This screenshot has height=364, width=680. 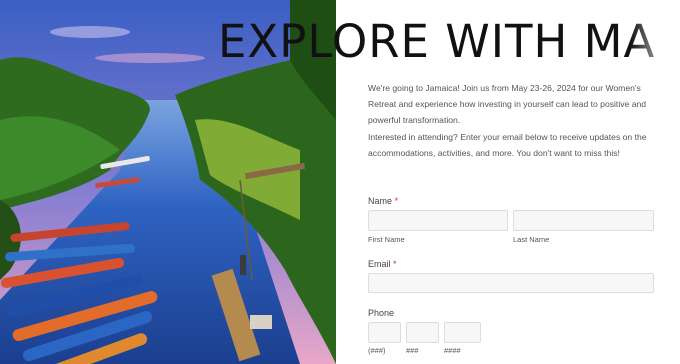 What do you see at coordinates (377, 350) in the screenshot?
I see `phone-area-hint: (###)` at bounding box center [377, 350].